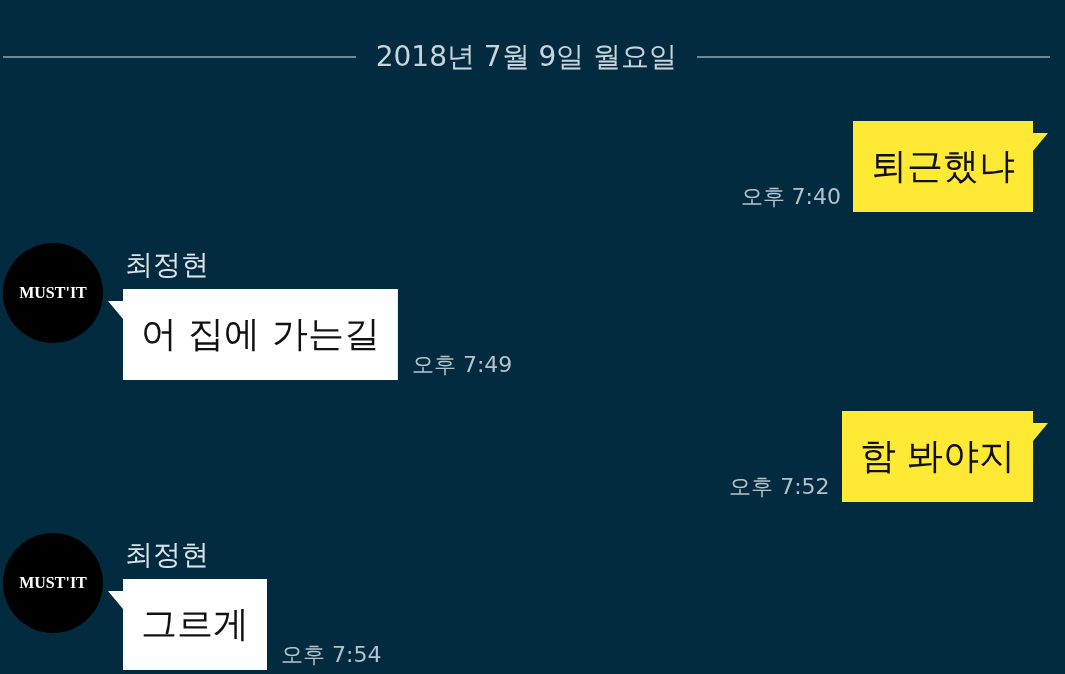 The width and height of the screenshot is (1065, 674). Describe the element at coordinates (526, 57) in the screenshot. I see `date-divider-text: 2018년 7월 9일 월요일` at that location.